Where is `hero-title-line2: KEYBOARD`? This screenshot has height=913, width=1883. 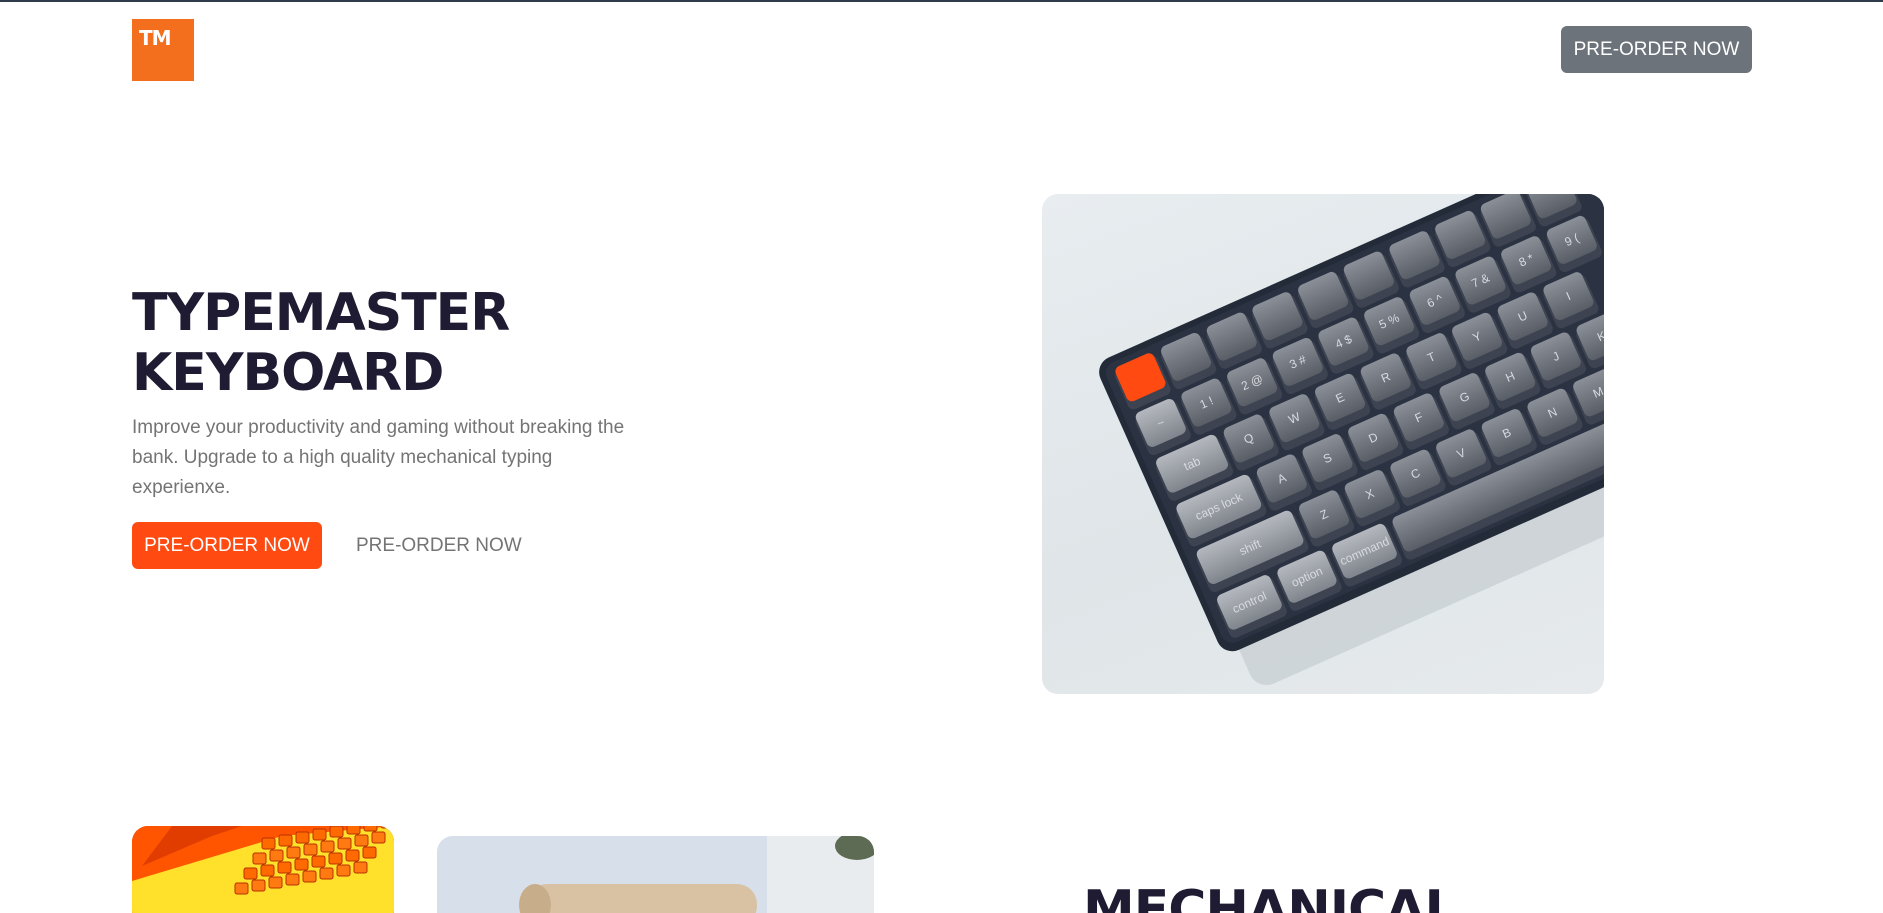
hero-title-line2: KEYBOARD is located at coordinates (288, 373).